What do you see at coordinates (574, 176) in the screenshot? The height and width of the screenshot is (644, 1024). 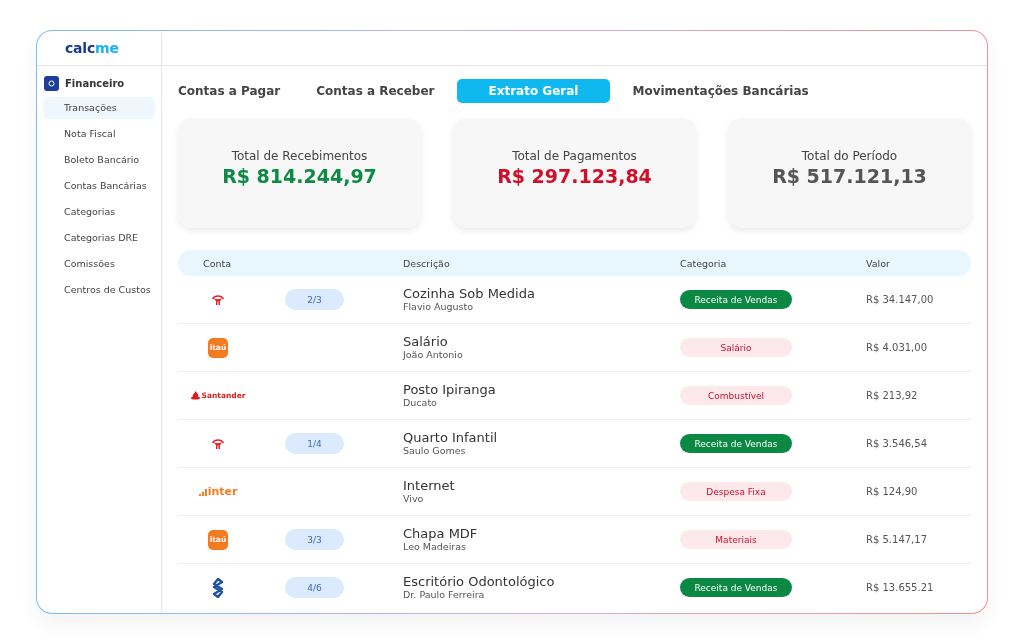 I see `summary-value: R$ 297.123,84` at bounding box center [574, 176].